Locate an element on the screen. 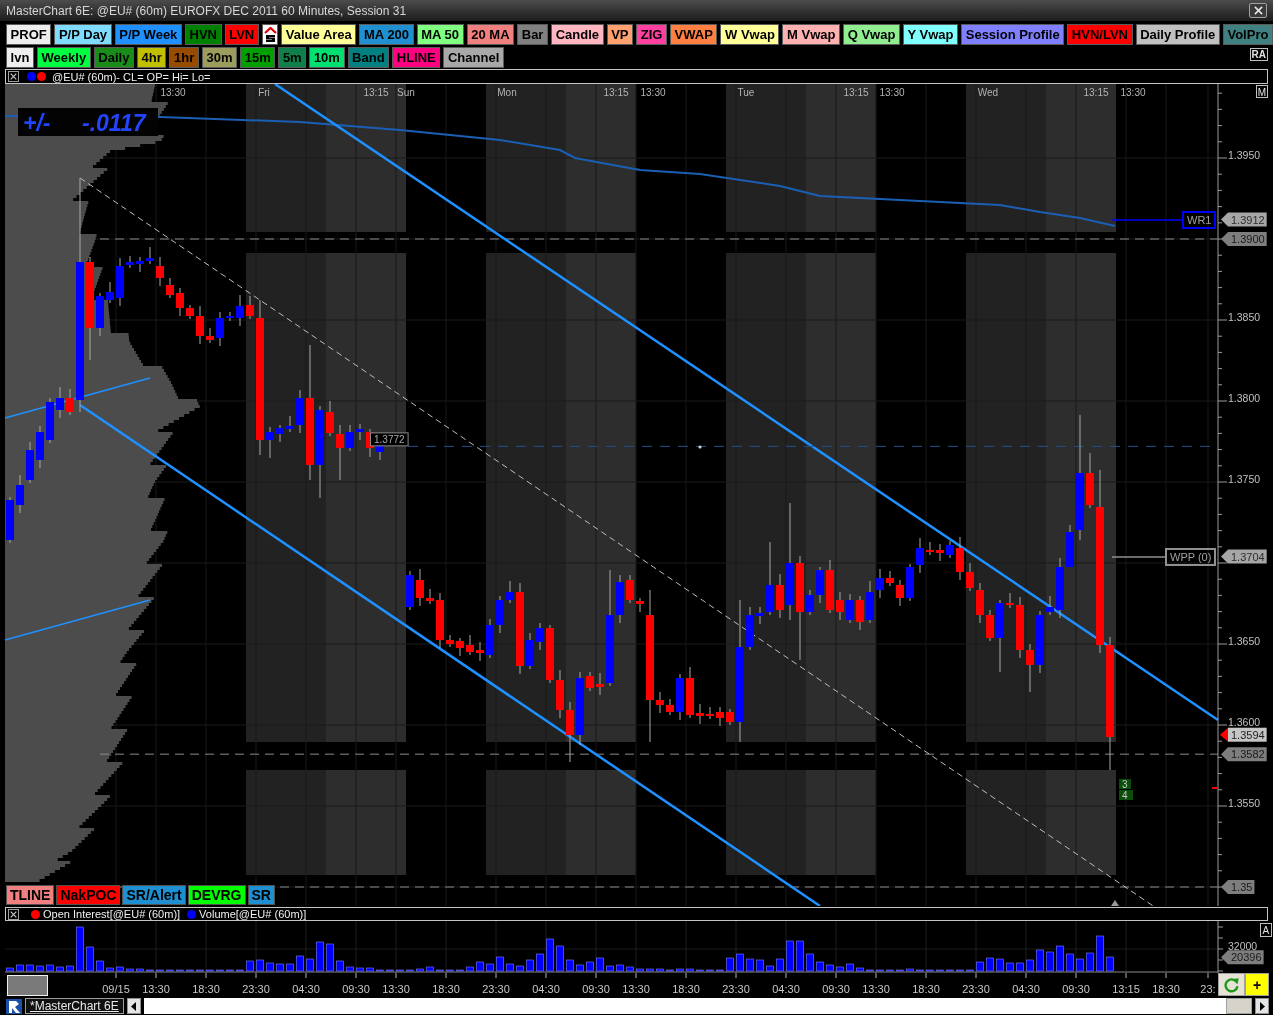  price-axis-label: 1.3850 is located at coordinates (1244, 317).